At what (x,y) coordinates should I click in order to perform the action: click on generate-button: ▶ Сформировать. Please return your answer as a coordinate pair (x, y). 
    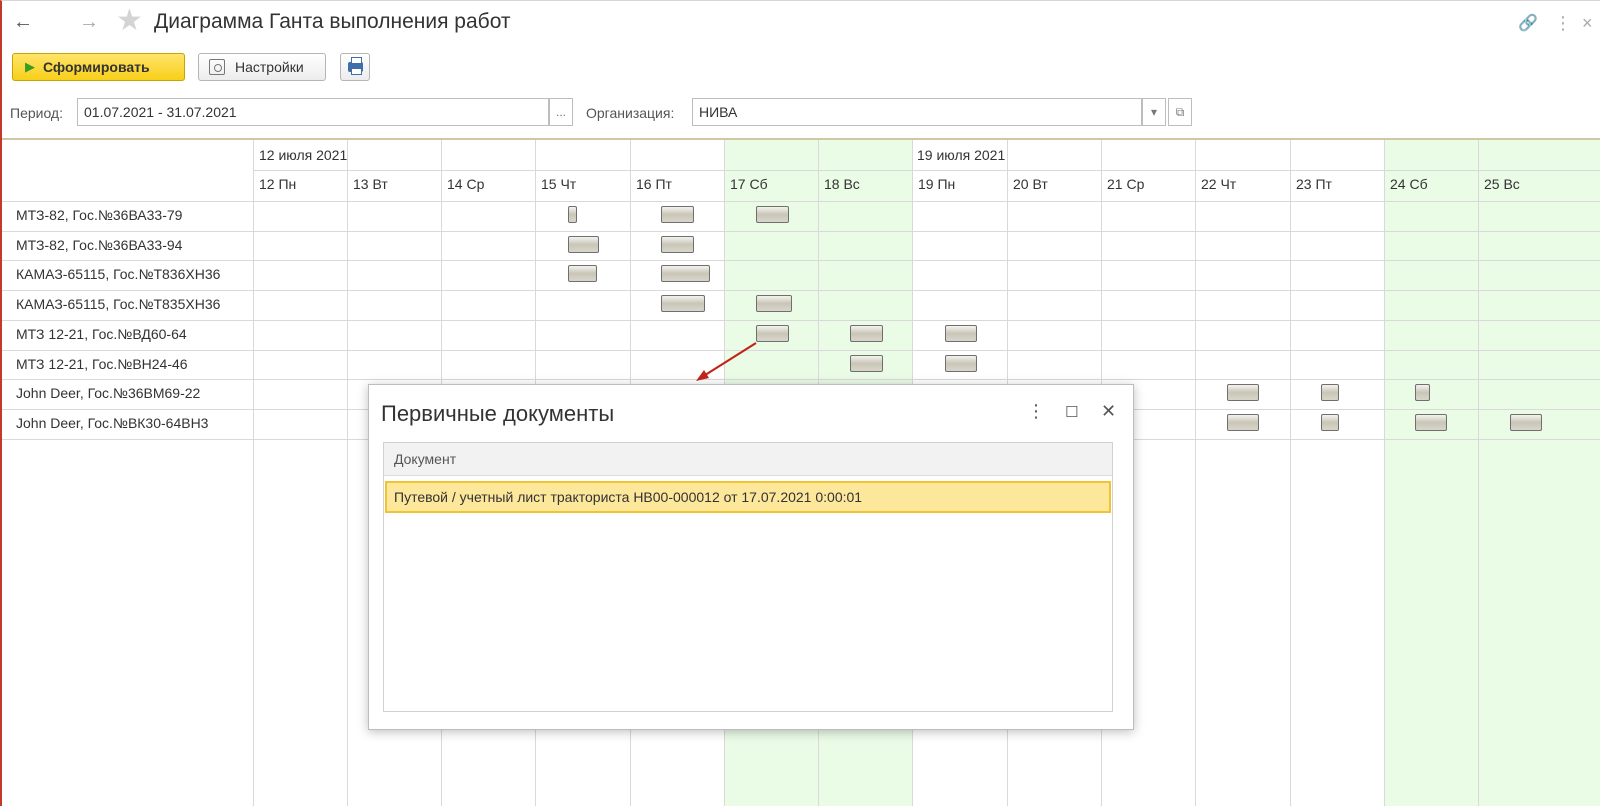
    Looking at the image, I should click on (98, 67).